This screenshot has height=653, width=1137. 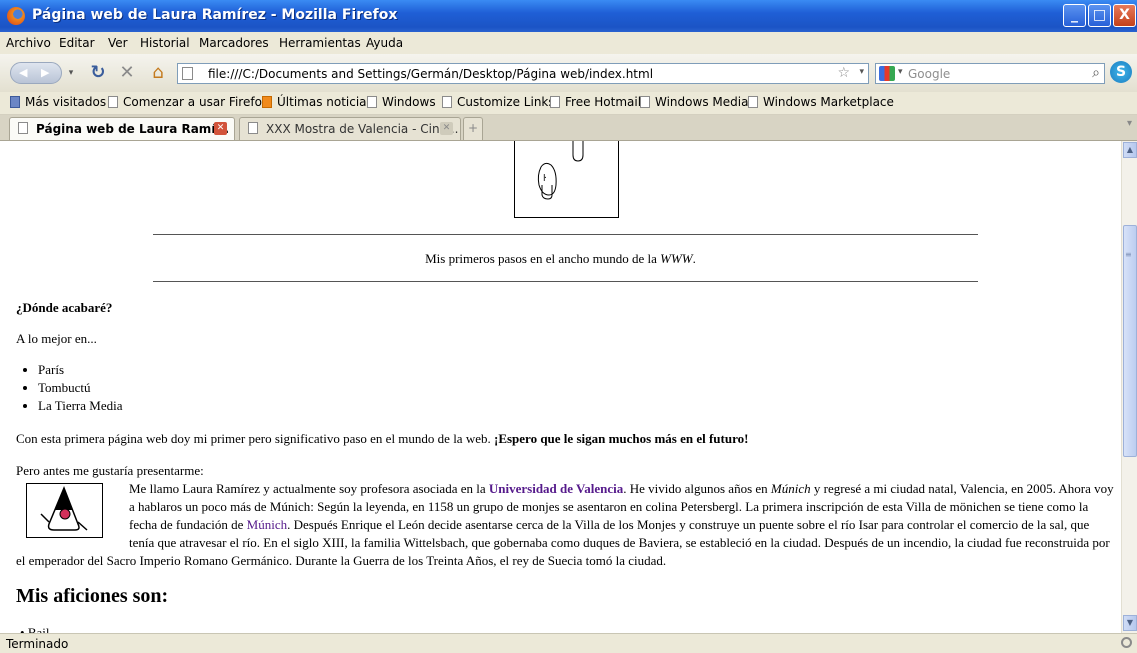 What do you see at coordinates (267, 524) in the screenshot?
I see `link-munich: Múnich` at bounding box center [267, 524].